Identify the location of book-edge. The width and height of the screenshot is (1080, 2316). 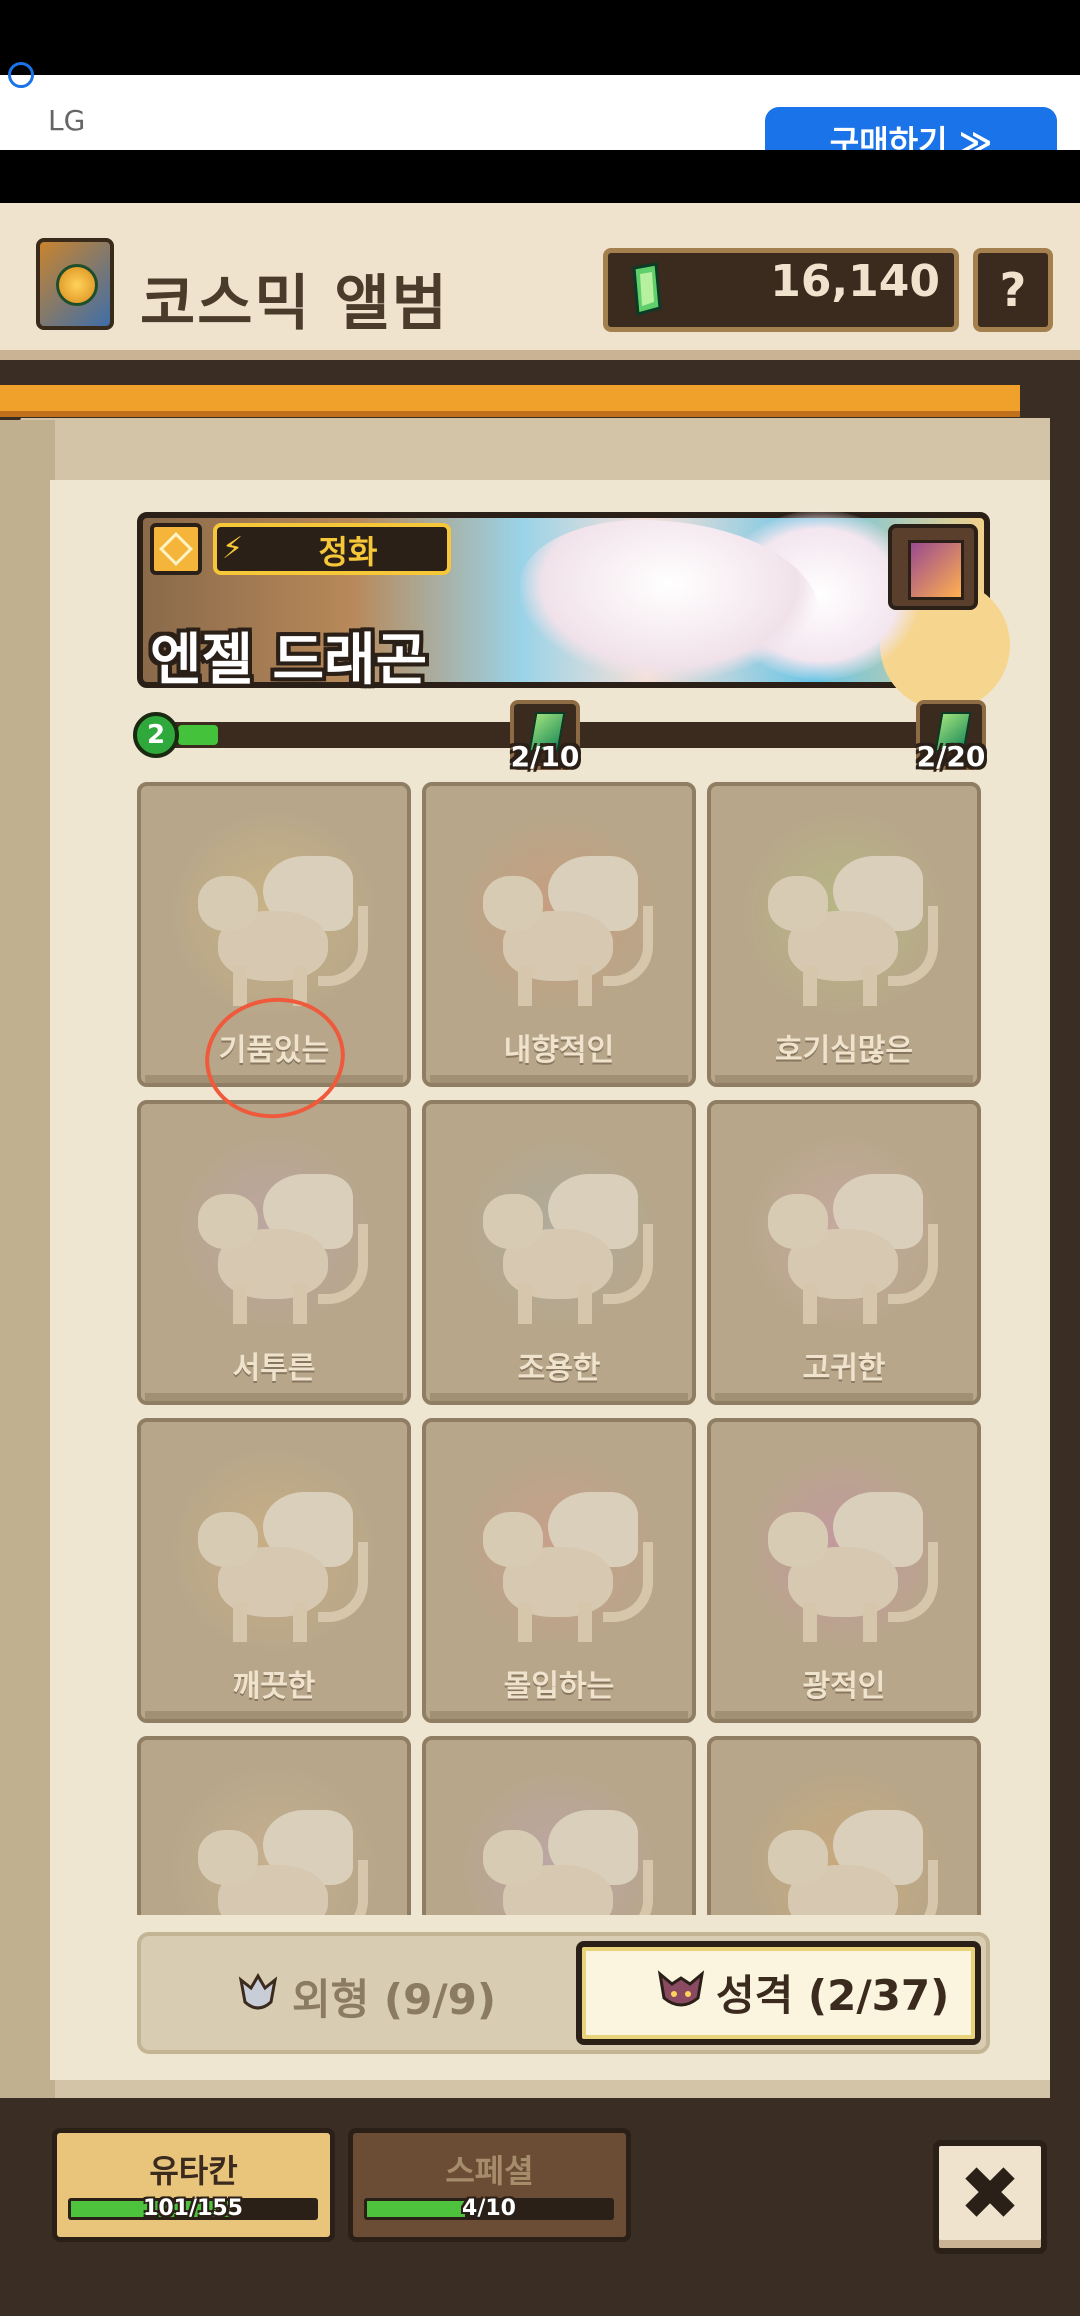
(510, 401).